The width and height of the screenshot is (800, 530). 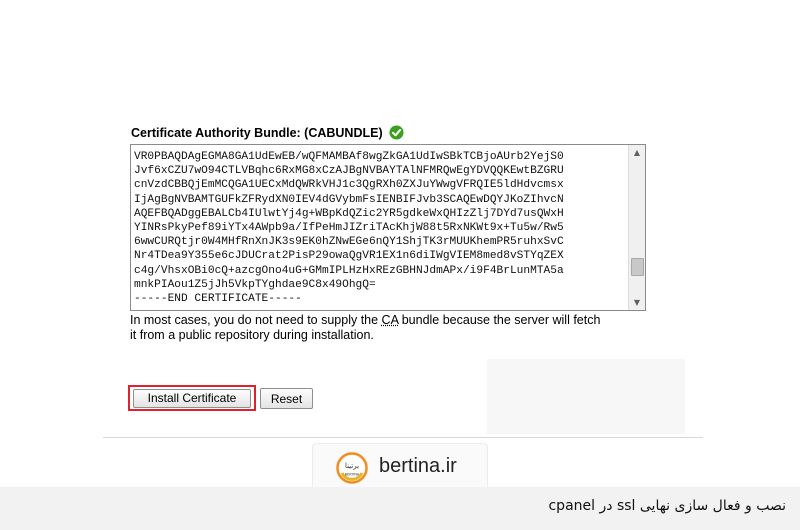 I want to click on caption-text: نصب و فعال سازی نهایی ssl در cpanel, so click(x=667, y=506).